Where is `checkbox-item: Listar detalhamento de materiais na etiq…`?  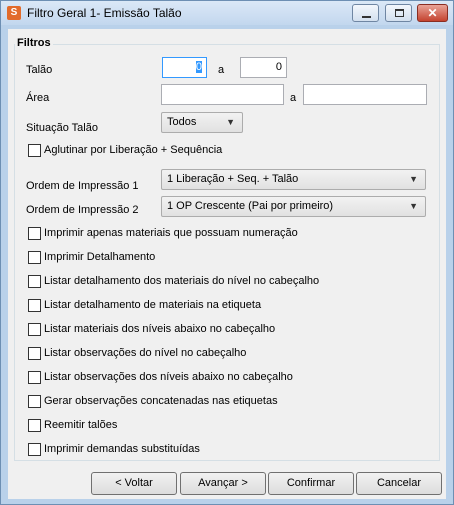 checkbox-item: Listar detalhamento de materiais na etiq… is located at coordinates (144, 305).